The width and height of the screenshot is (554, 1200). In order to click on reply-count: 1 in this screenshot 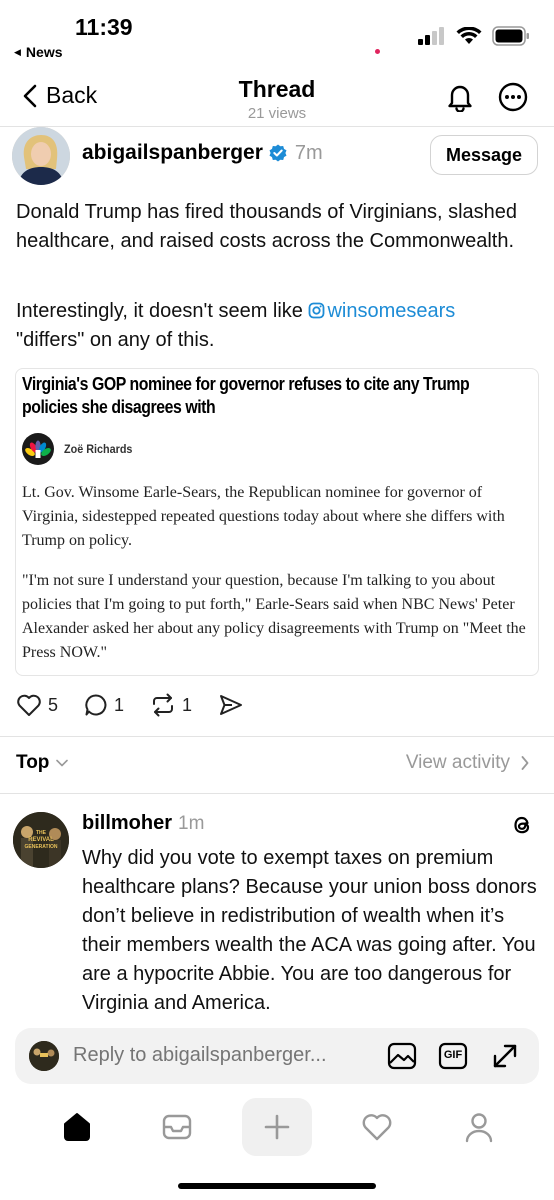, I will do `click(119, 704)`.